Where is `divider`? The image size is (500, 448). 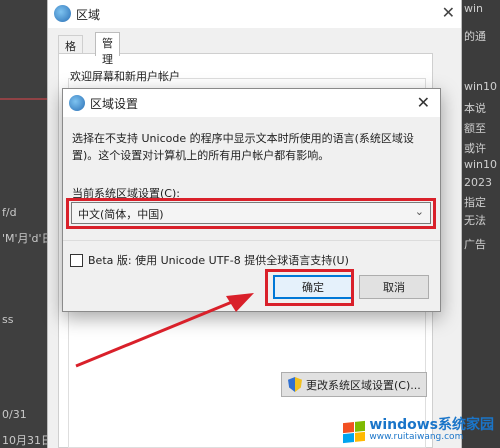 divider is located at coordinates (251, 240).